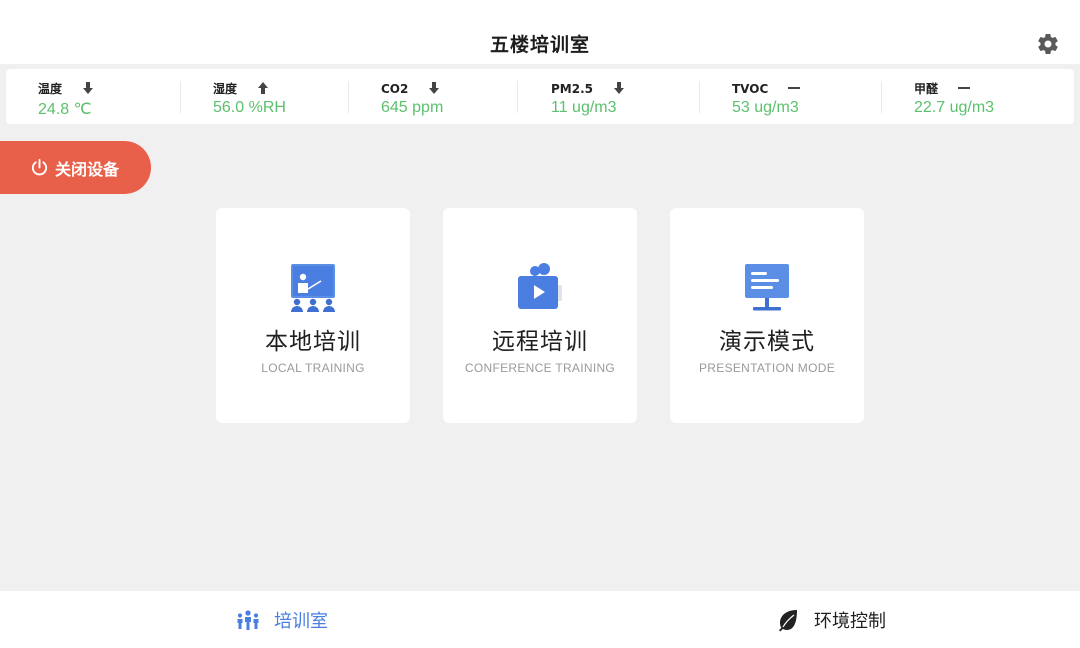 The image size is (1080, 648). Describe the element at coordinates (954, 98) in the screenshot. I see `sensor-formaldehyde: 甲醛 22.7 ug/m3` at that location.